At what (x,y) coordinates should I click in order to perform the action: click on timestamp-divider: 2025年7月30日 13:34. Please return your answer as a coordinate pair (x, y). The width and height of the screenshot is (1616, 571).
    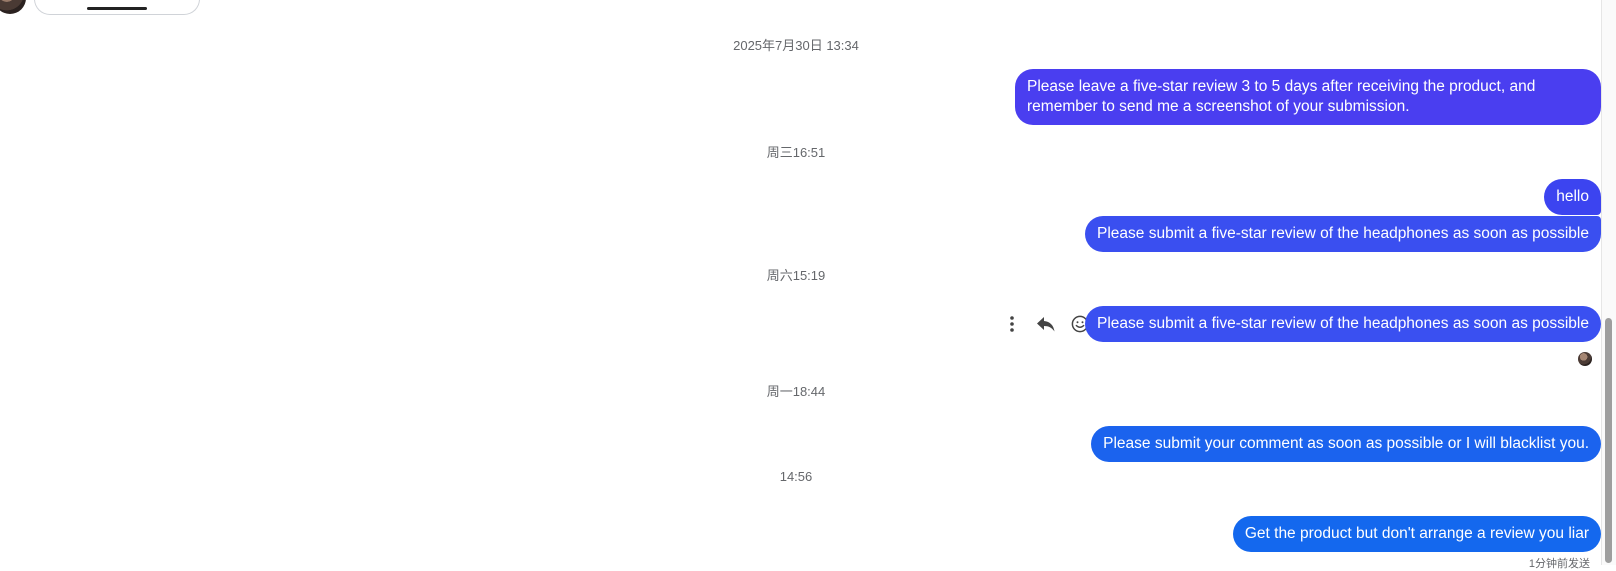
    Looking at the image, I should click on (796, 45).